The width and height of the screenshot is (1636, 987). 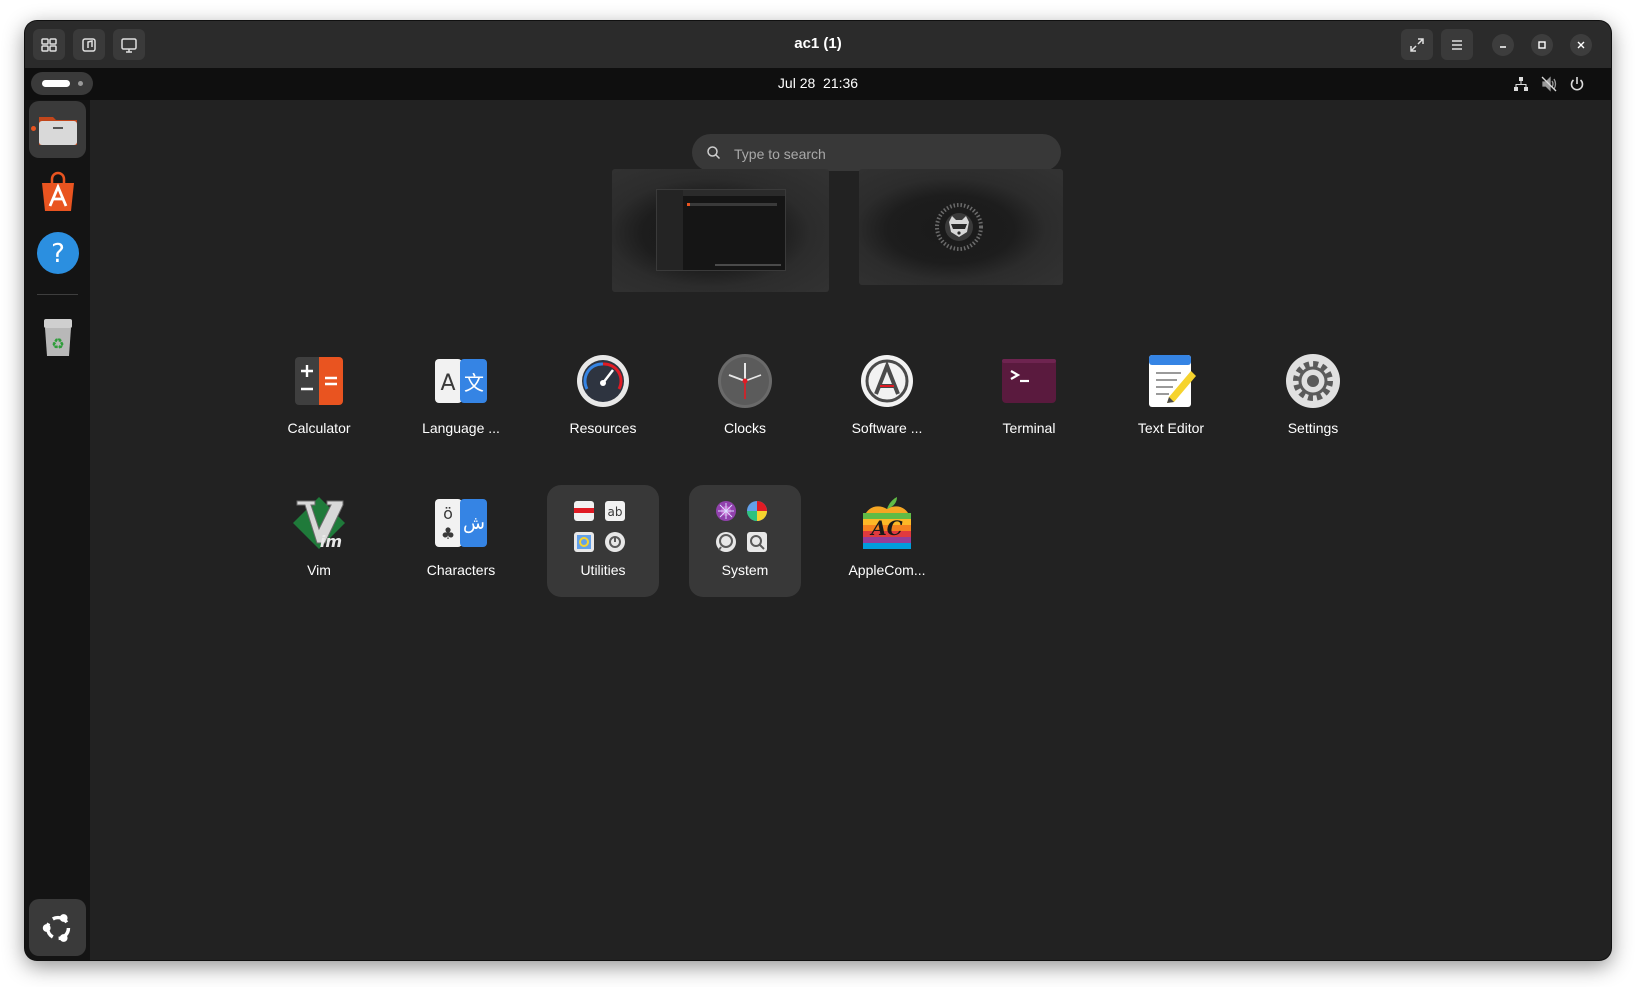 What do you see at coordinates (1313, 428) in the screenshot?
I see `app-label: Settings` at bounding box center [1313, 428].